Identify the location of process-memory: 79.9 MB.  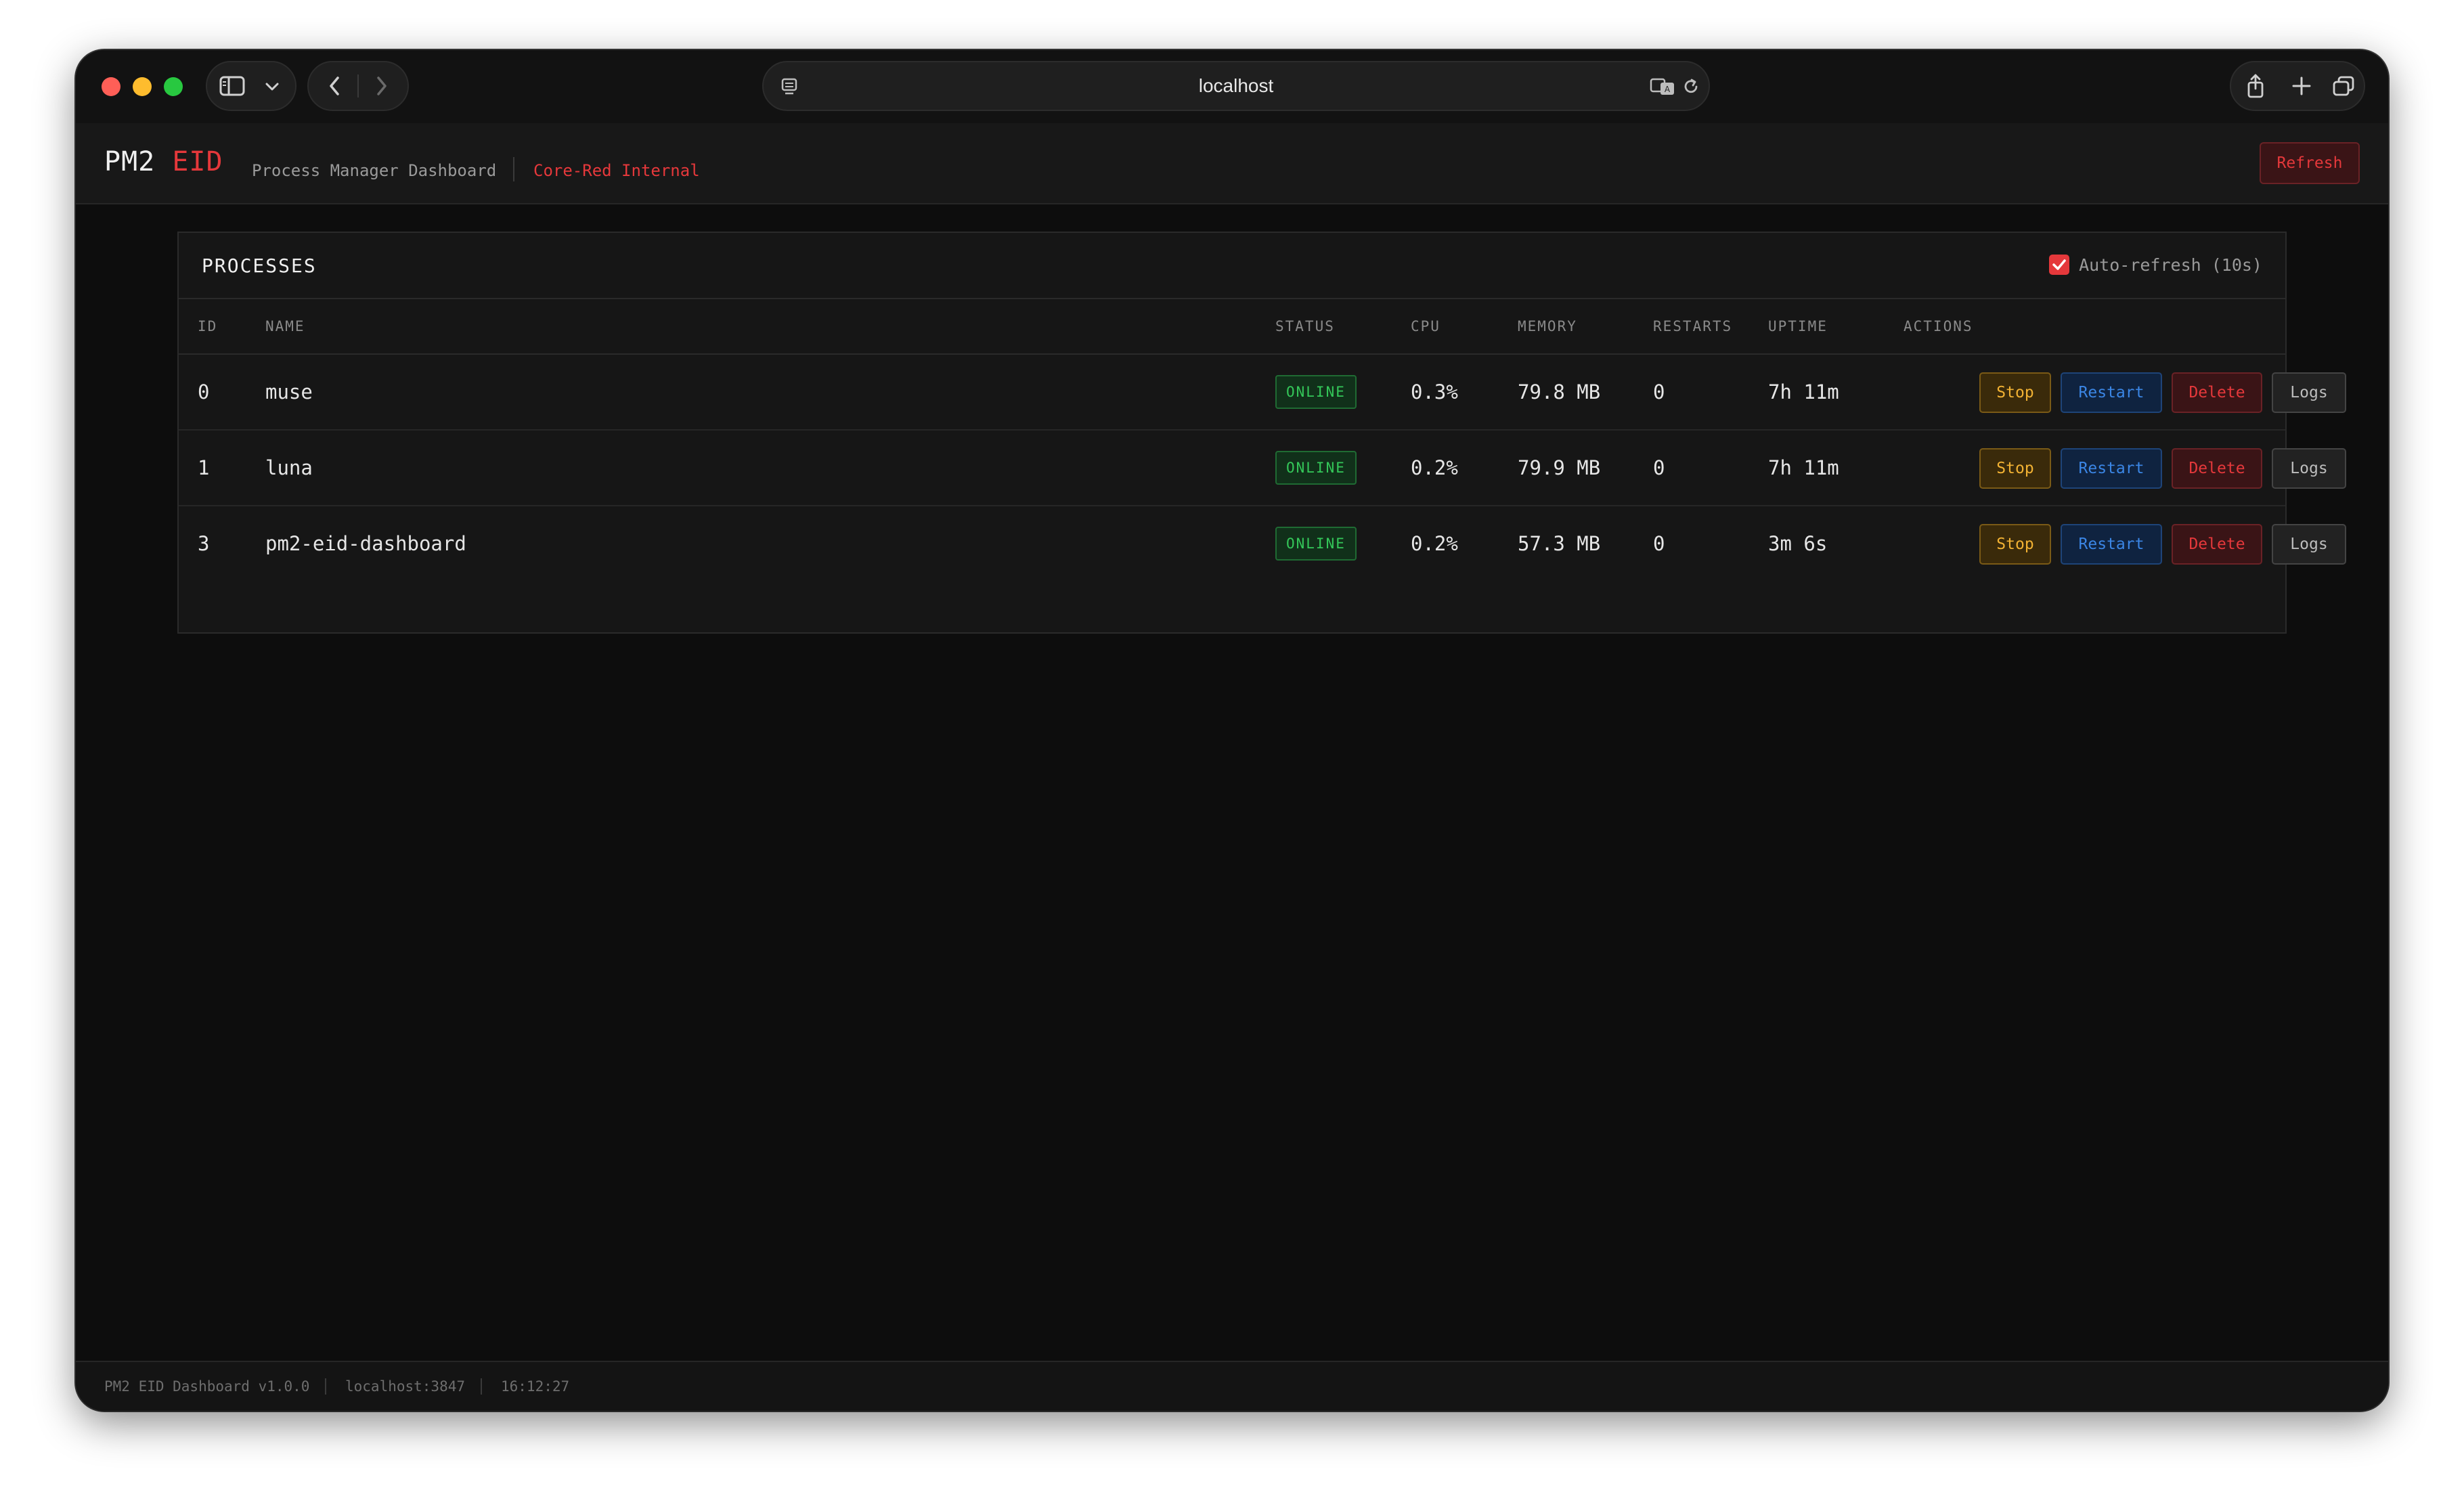
(1559, 467).